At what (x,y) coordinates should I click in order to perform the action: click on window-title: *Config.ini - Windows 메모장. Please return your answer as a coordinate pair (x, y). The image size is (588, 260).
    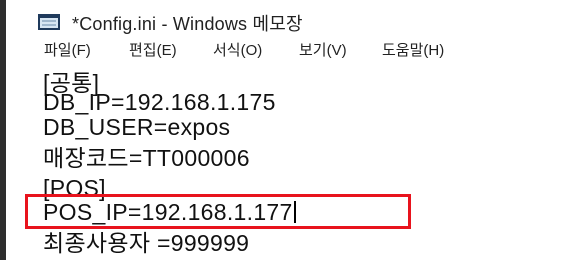
    Looking at the image, I should click on (187, 24).